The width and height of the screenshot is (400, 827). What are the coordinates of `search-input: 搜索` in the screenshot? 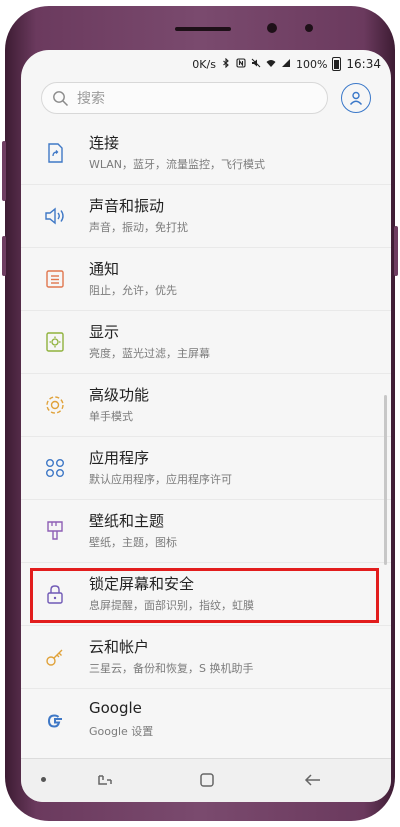 It's located at (184, 98).